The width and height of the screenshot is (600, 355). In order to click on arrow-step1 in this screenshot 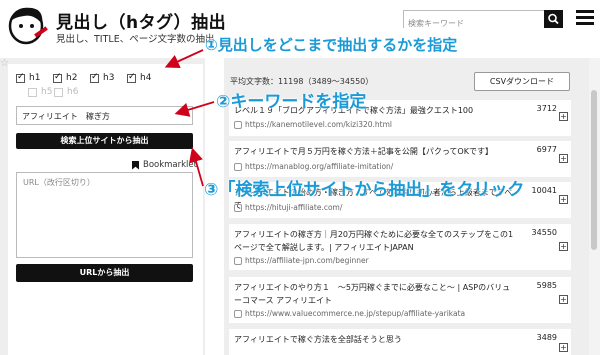, I will do `click(184, 59)`.